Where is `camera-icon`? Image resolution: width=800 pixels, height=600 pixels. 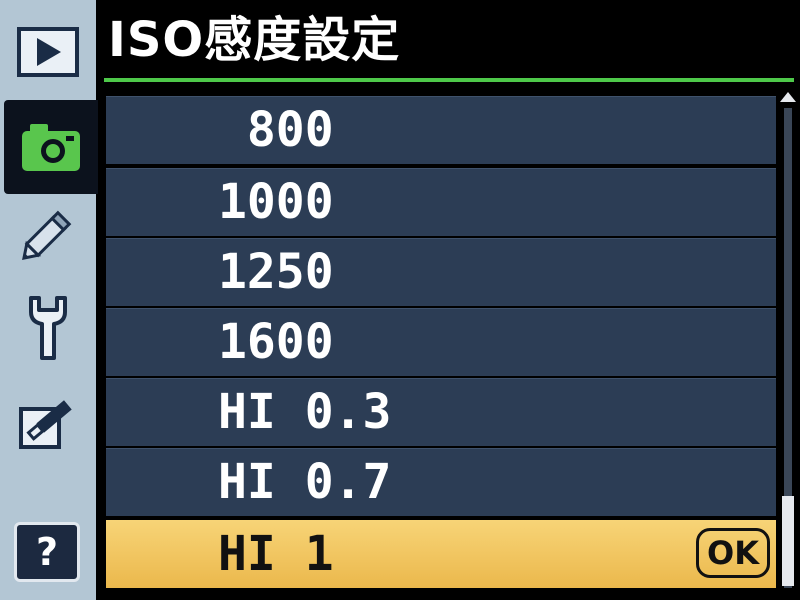
camera-icon is located at coordinates (51, 147).